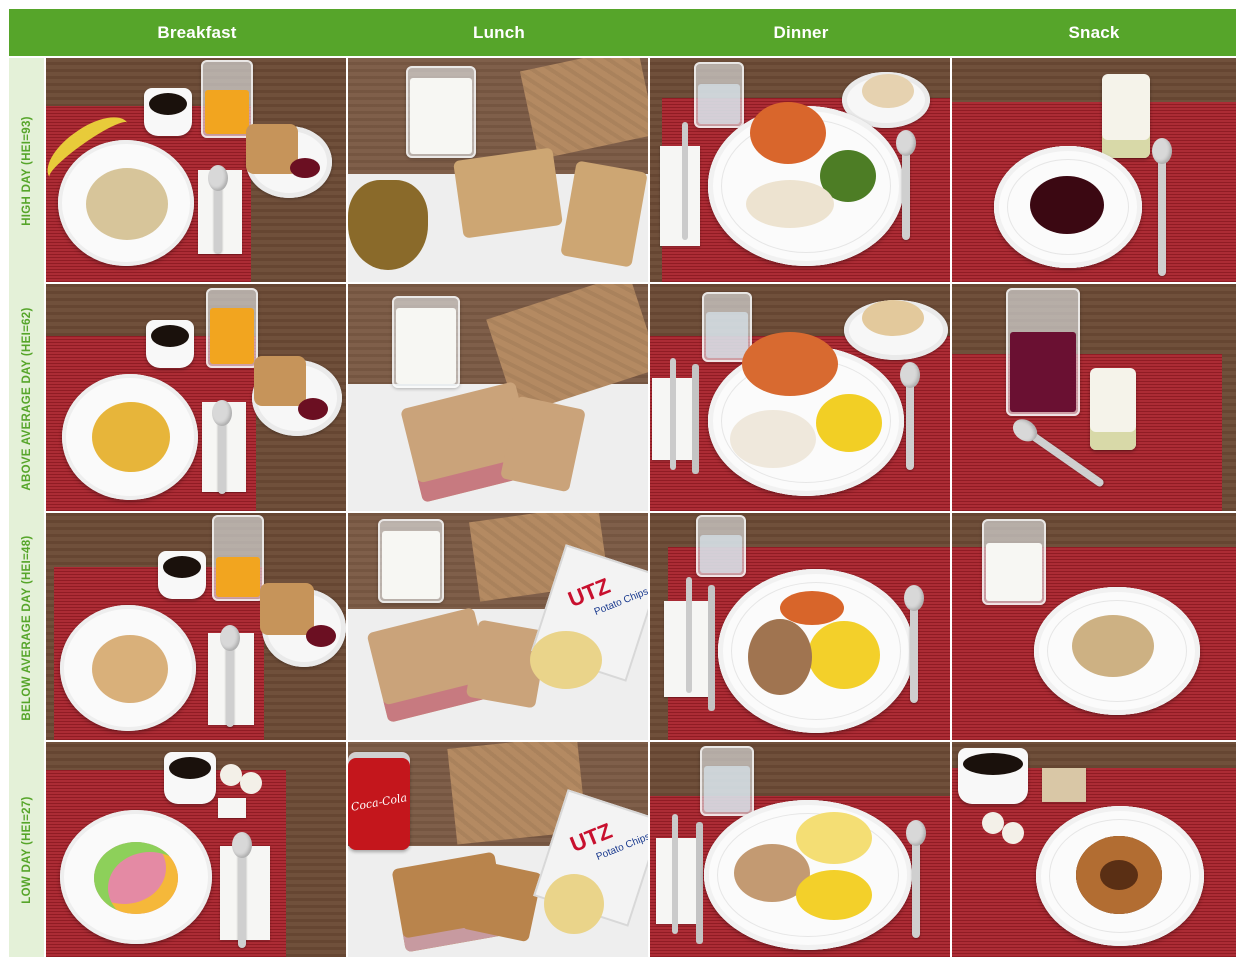 The height and width of the screenshot is (966, 1245). What do you see at coordinates (499, 32) in the screenshot?
I see `column-header-lunch: Lunch` at bounding box center [499, 32].